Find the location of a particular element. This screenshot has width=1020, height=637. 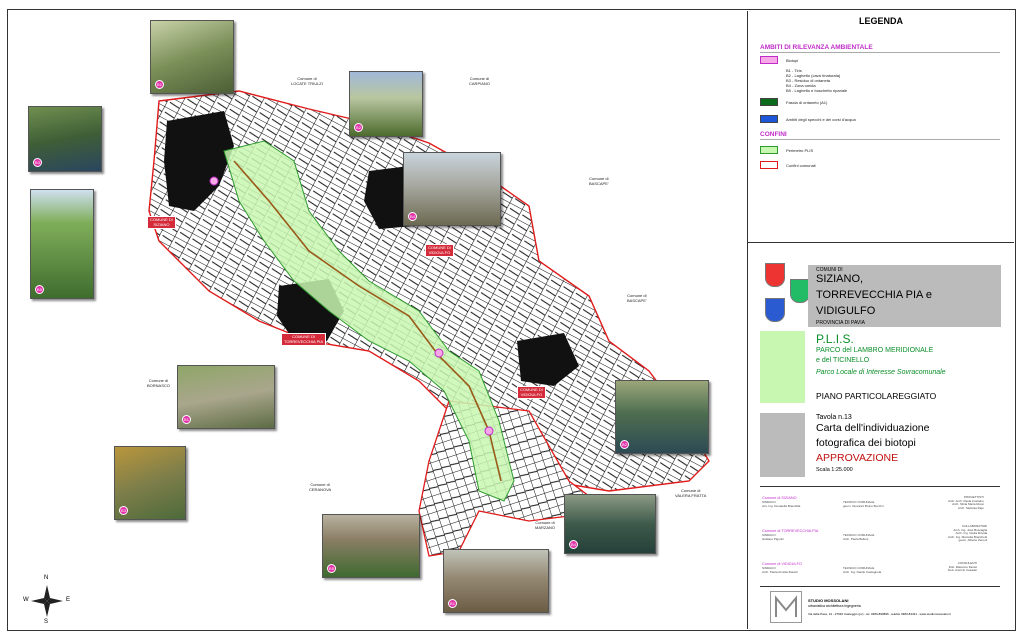

muni-label-bascape-2: Comune di BASCAPE' is located at coordinates (637, 298).